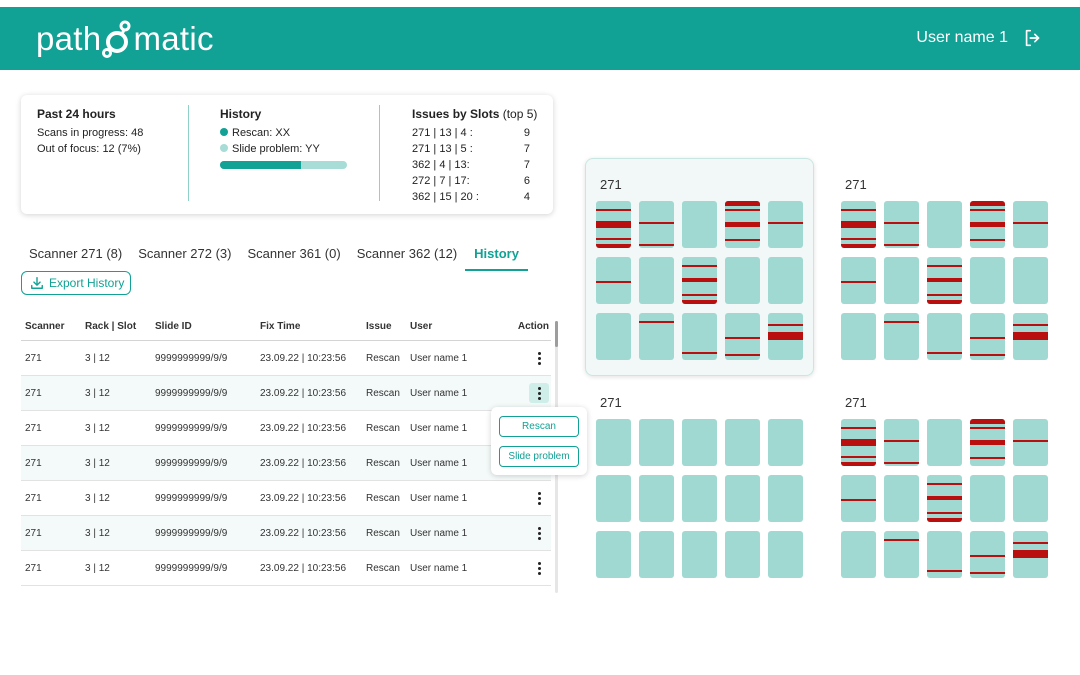 Image resolution: width=1080 pixels, height=675 pixels. Describe the element at coordinates (496, 257) in the screenshot. I see `tab-history: History` at that location.